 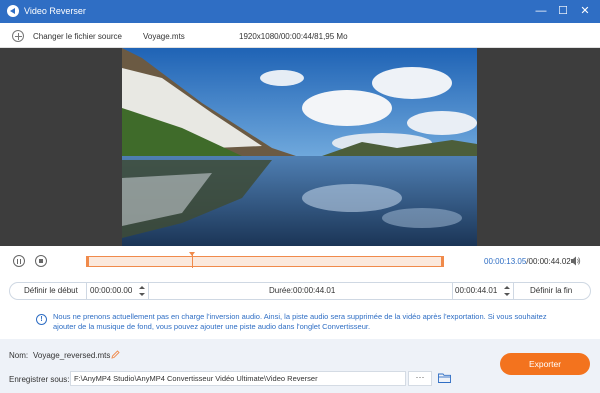 I want to click on playhead, so click(x=192, y=260).